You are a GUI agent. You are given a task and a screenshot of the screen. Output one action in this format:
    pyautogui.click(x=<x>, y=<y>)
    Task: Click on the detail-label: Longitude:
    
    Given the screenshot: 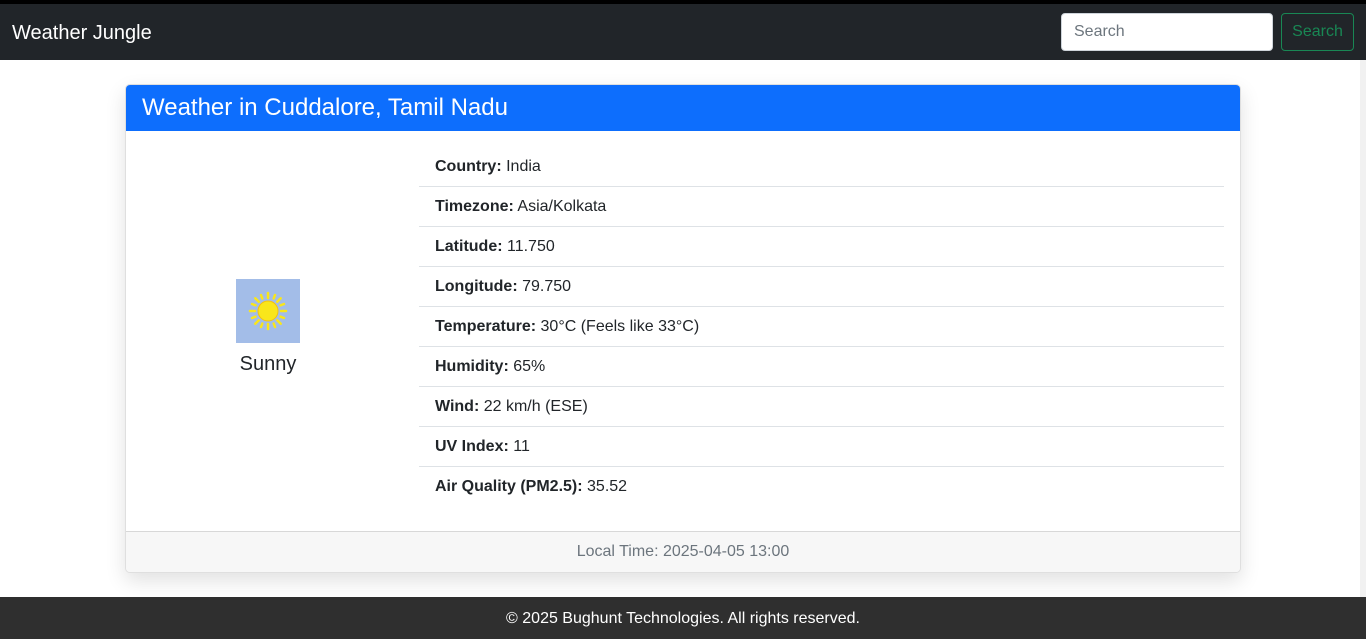 What is the action you would take?
    pyautogui.click(x=476, y=286)
    